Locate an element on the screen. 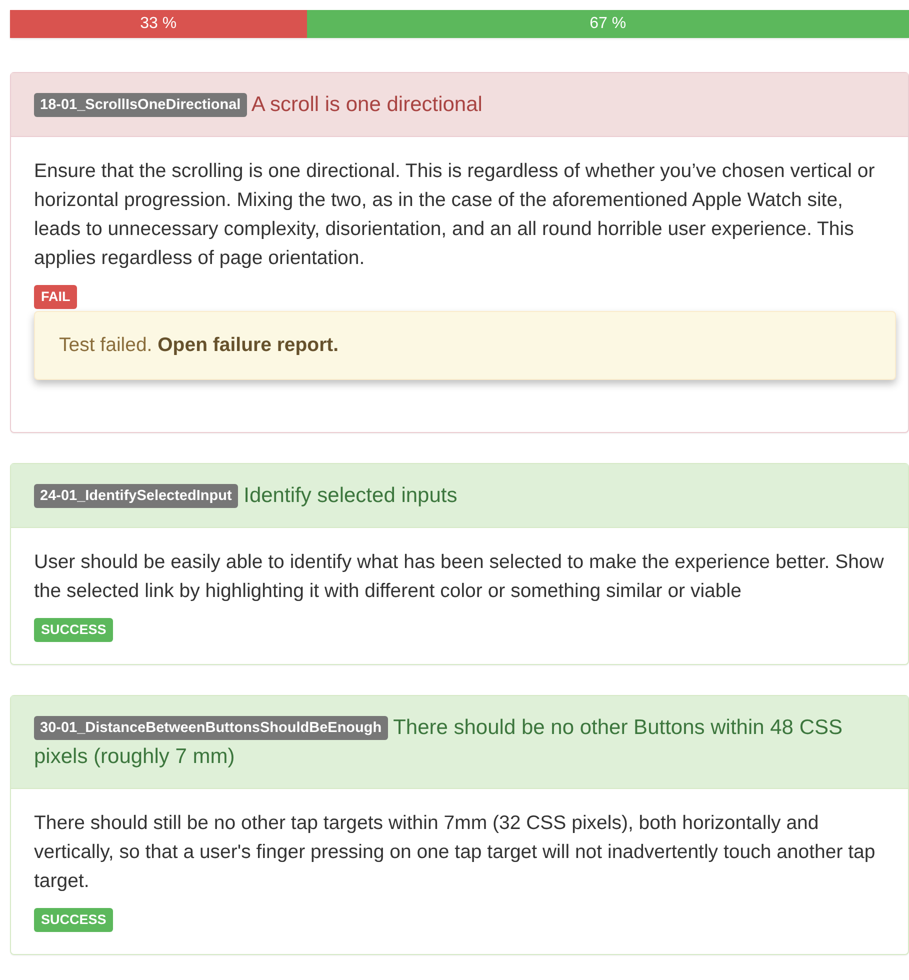 The height and width of the screenshot is (980, 909). test-title: 30-01_DistanceBetweenButtonsShouldBeEnough There should be no other Buttons within 48 CSS pixels (roughly 7 mm) is located at coordinates (438, 742).